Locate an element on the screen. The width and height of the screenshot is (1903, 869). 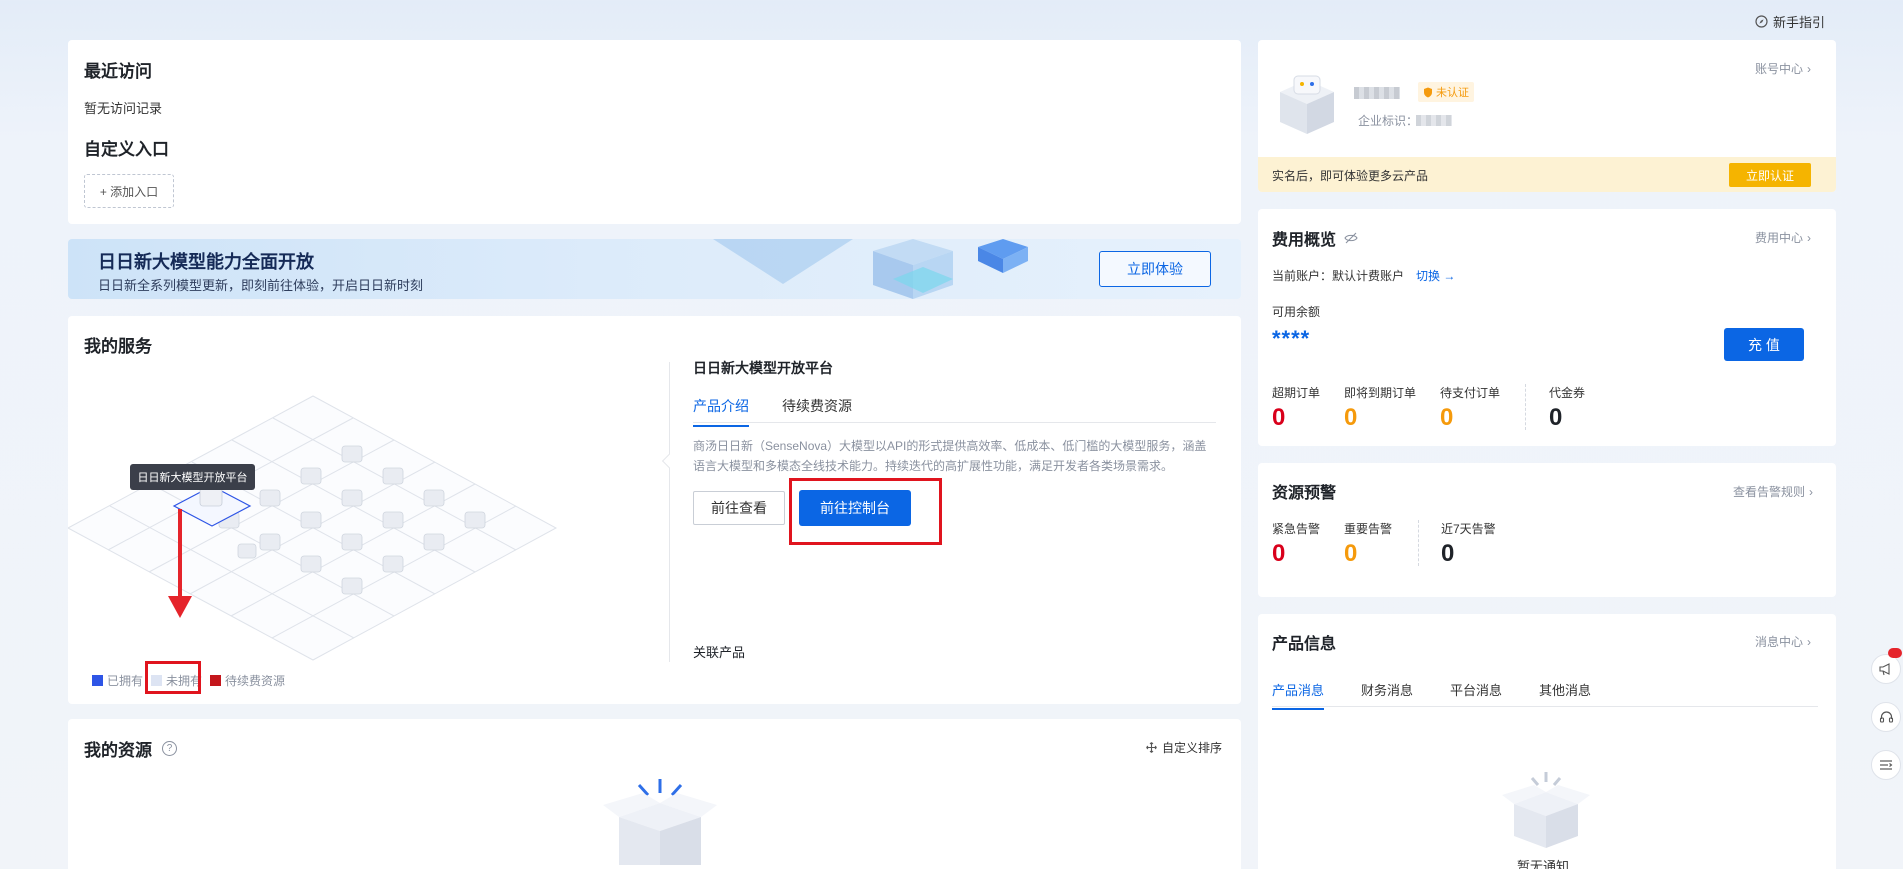
stat-vouchers: 代金券 0 is located at coordinates (1567, 408).